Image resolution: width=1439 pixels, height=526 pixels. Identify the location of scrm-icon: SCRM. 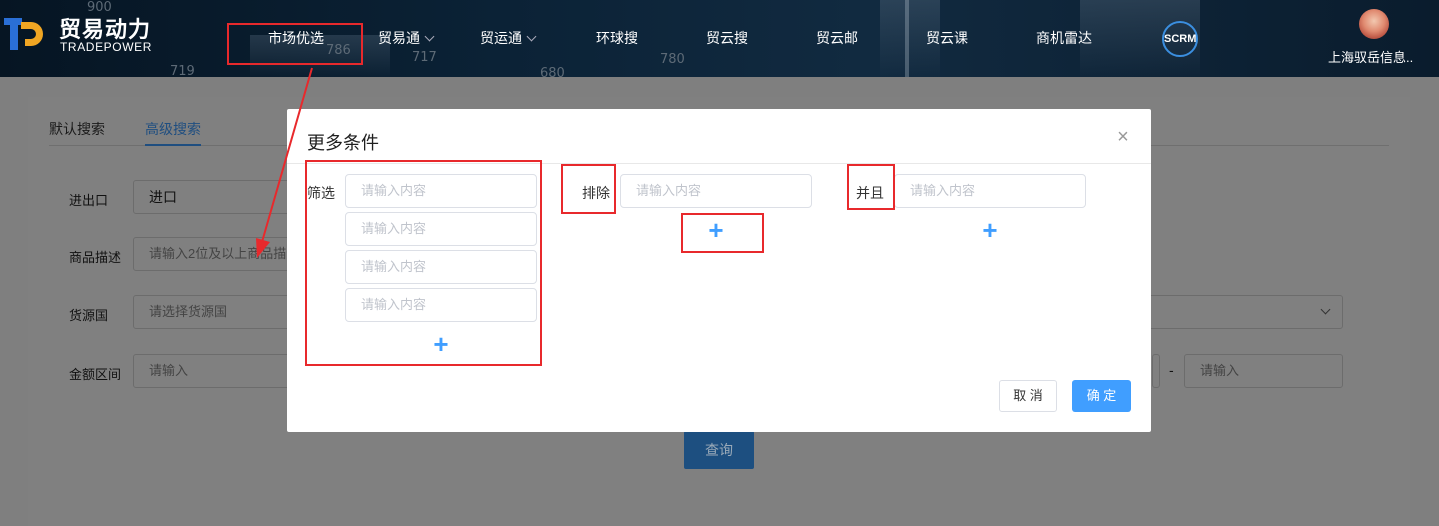
(1180, 39).